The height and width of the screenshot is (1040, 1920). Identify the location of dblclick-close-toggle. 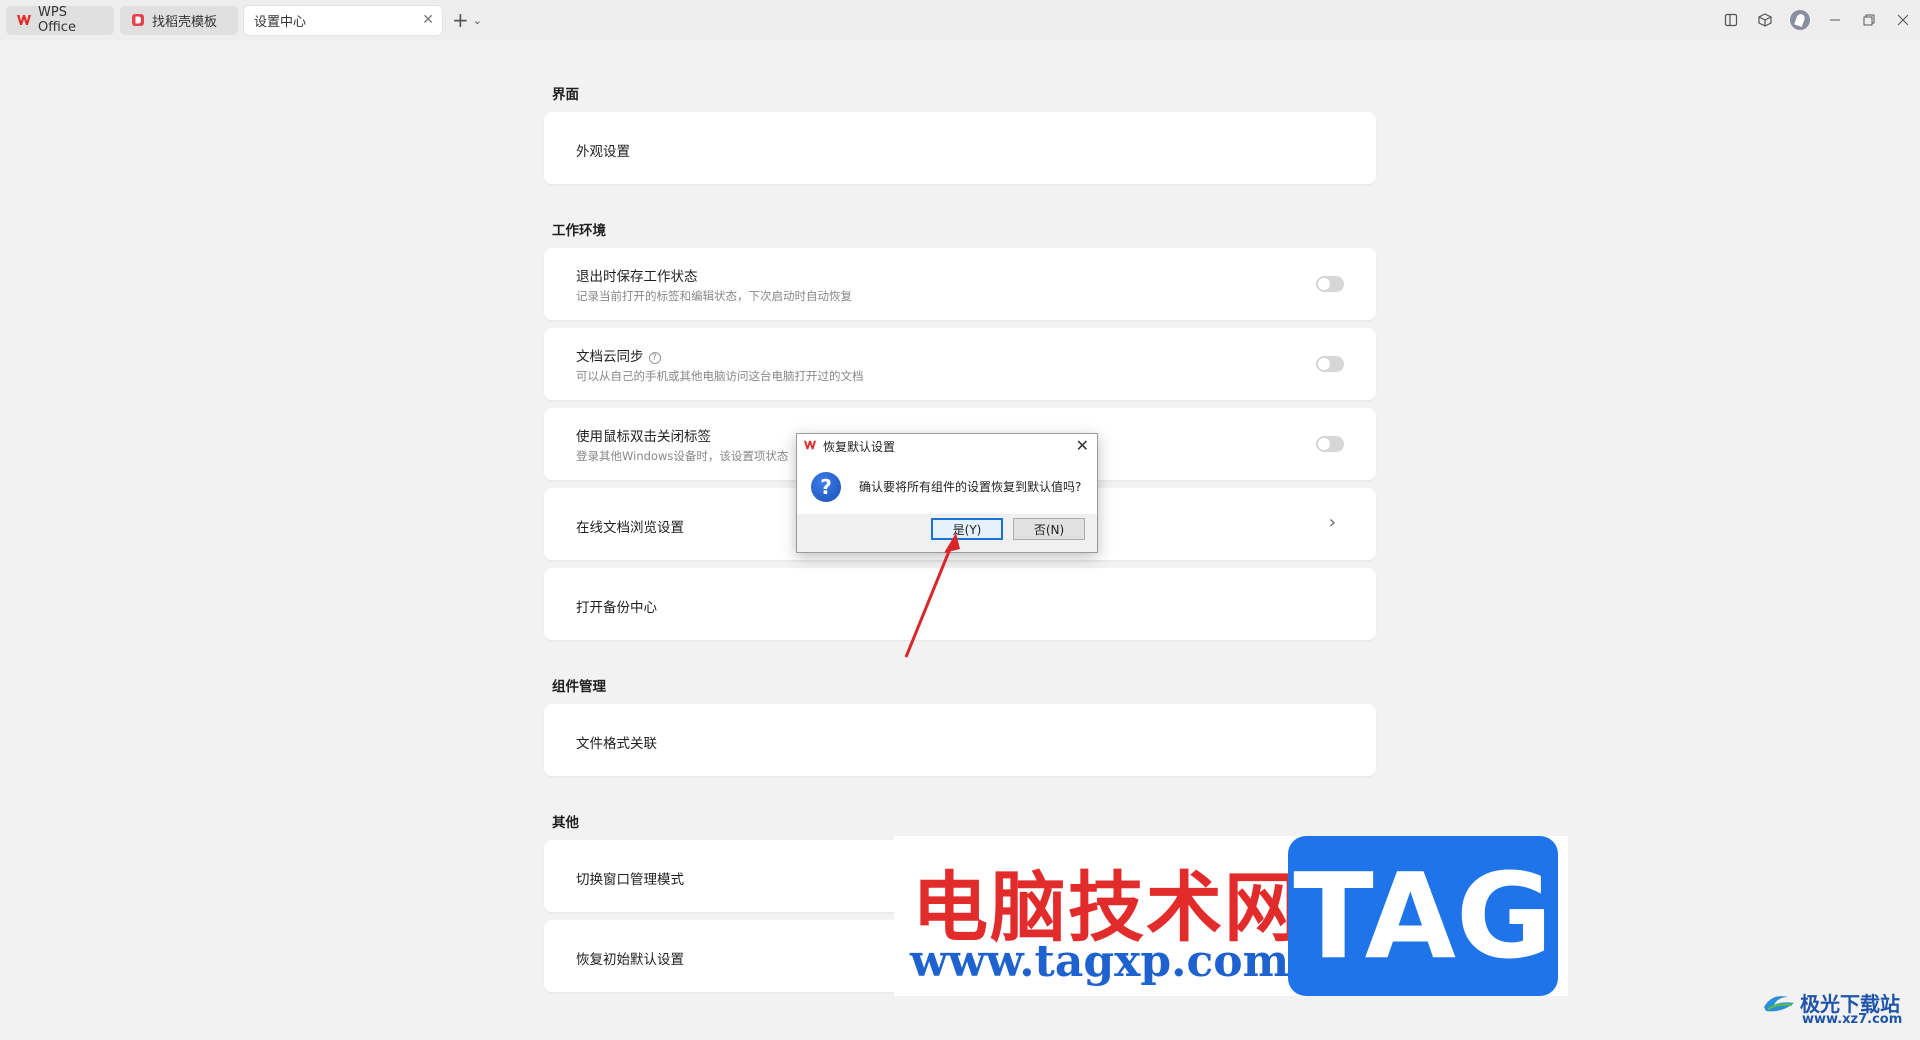
(1330, 444).